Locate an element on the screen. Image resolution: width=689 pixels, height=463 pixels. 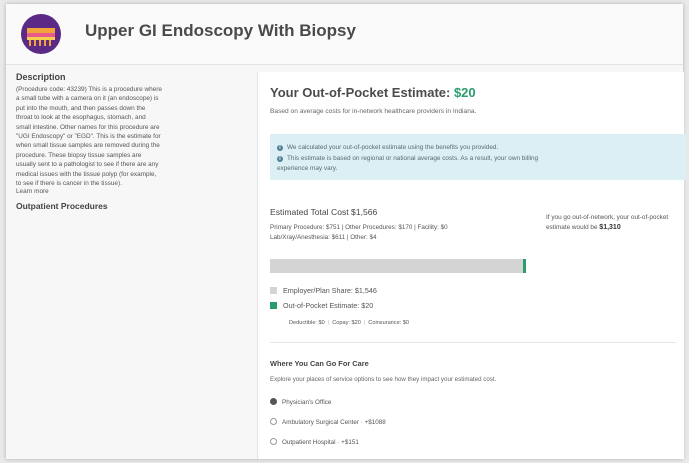
info-line-continued: experience may vary. is located at coordinates (307, 168).